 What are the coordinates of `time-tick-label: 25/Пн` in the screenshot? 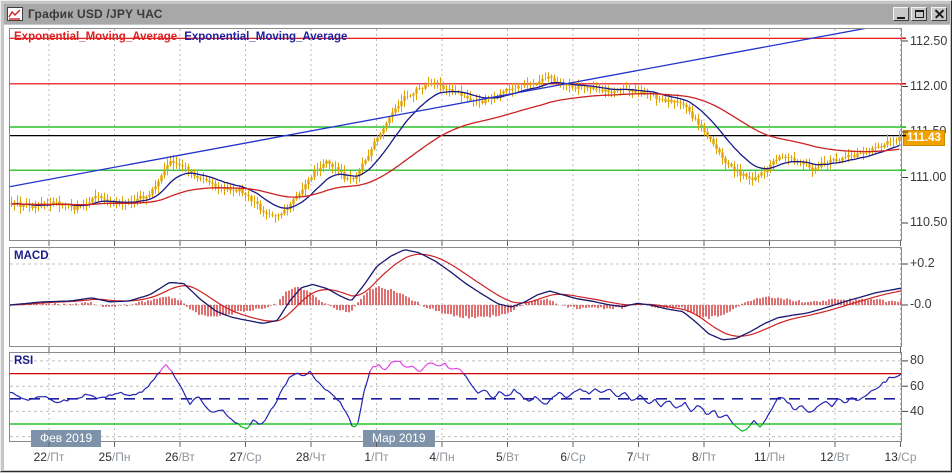 It's located at (115, 457).